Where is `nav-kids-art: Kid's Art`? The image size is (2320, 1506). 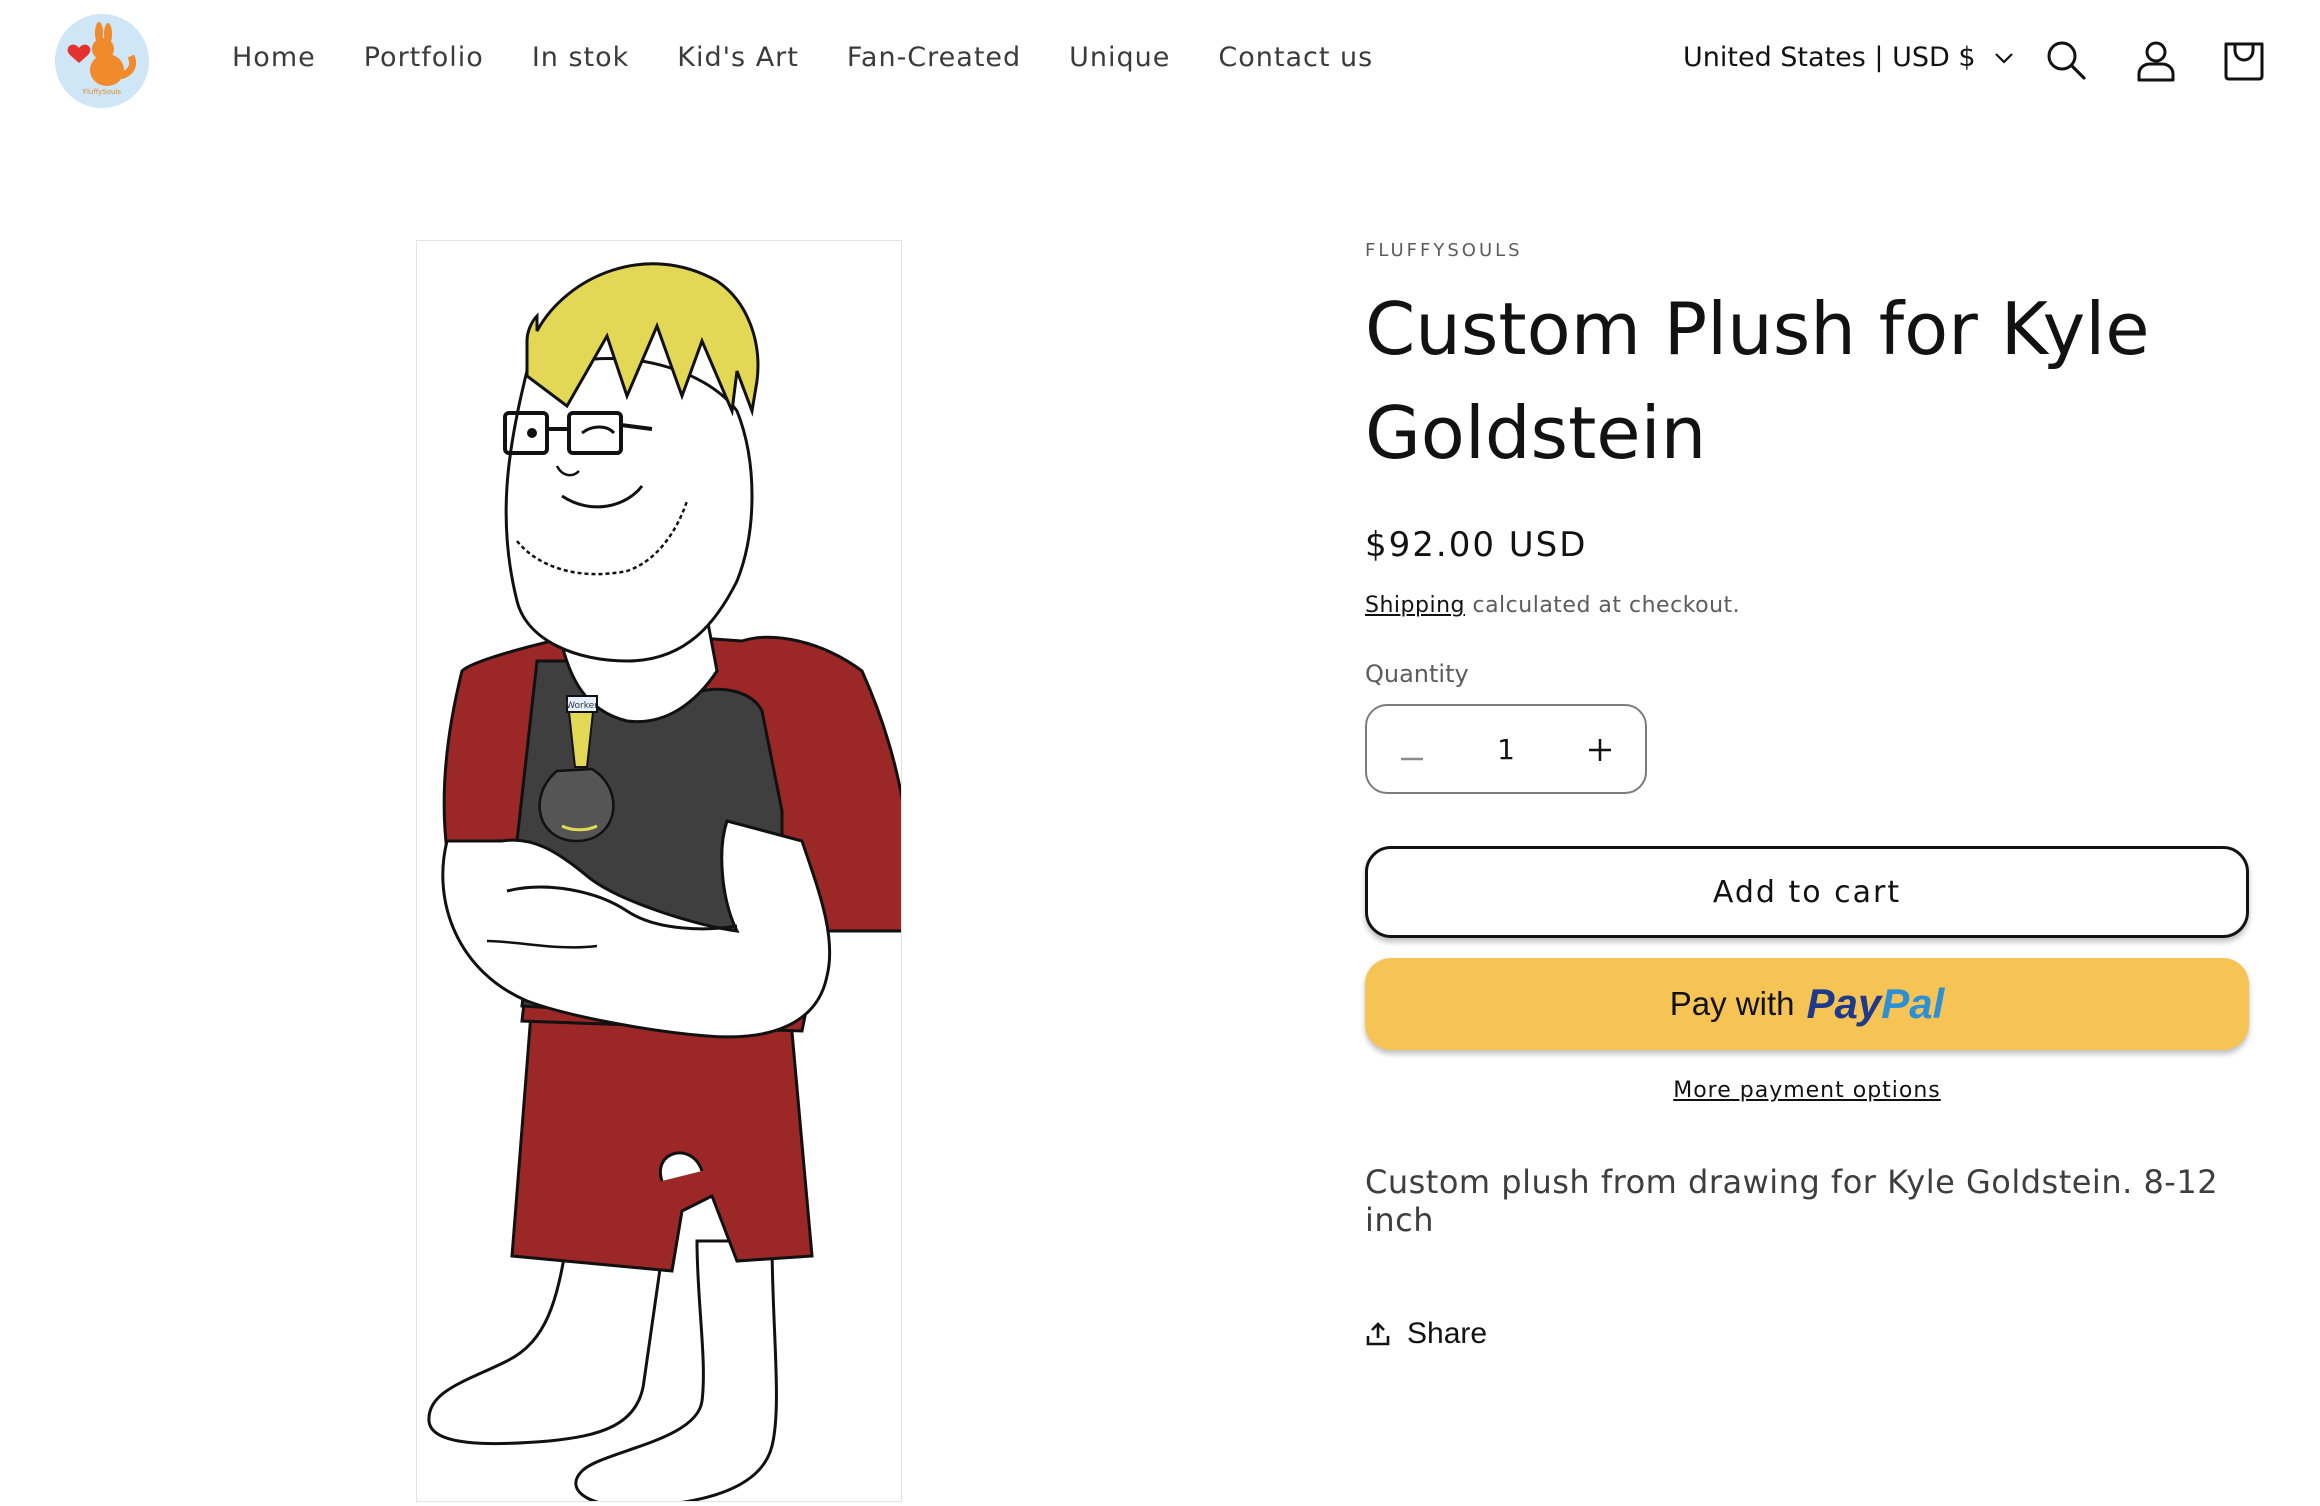
nav-kids-art: Kid's Art is located at coordinates (738, 57).